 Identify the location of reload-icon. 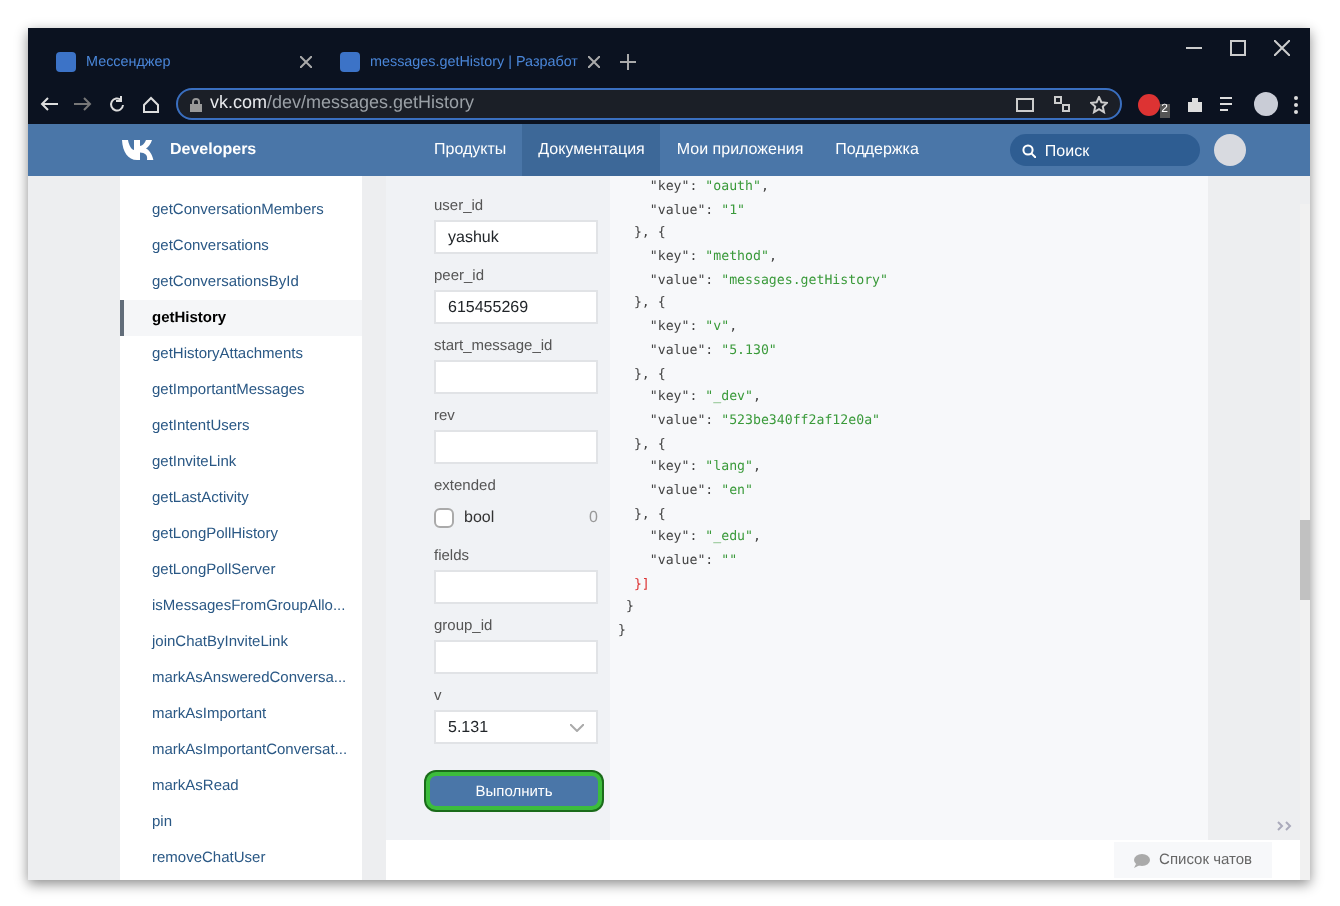
(117, 104).